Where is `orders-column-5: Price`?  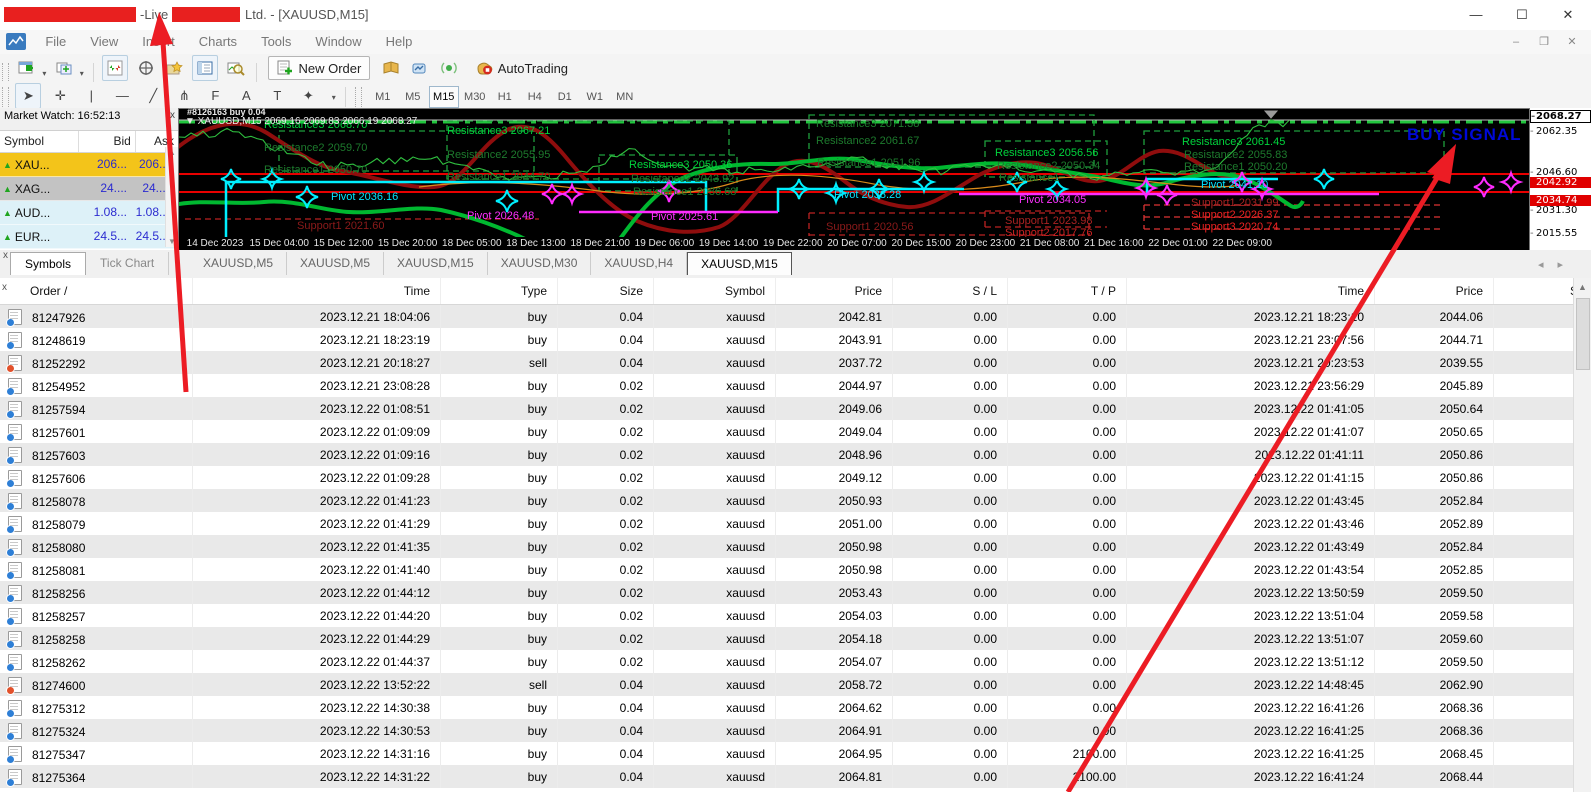
orders-column-5: Price is located at coordinates (834, 291).